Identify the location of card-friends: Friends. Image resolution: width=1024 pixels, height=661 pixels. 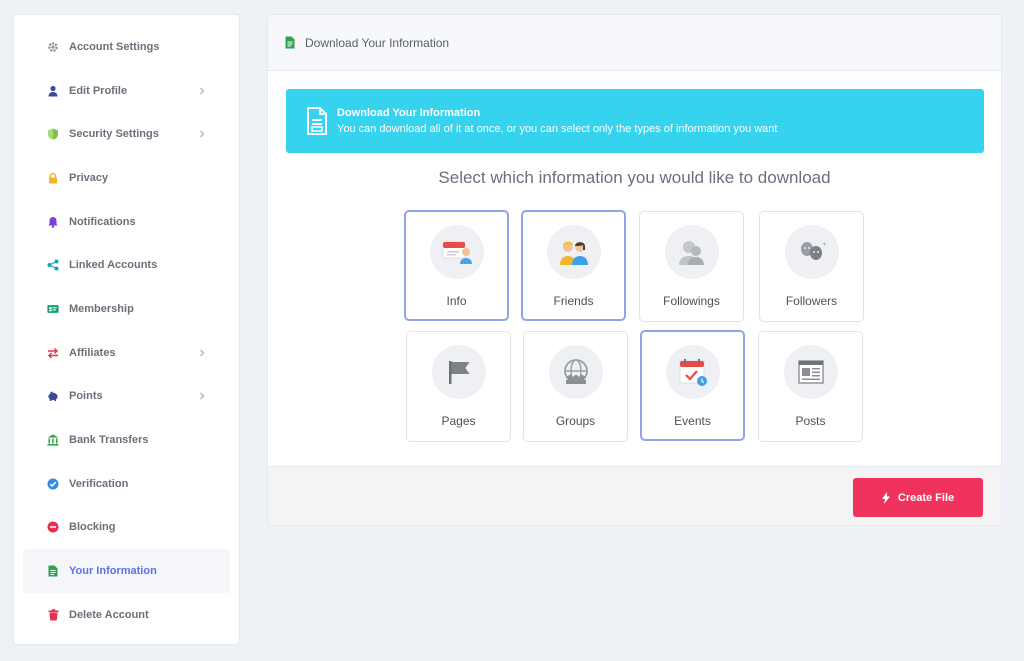
(573, 265).